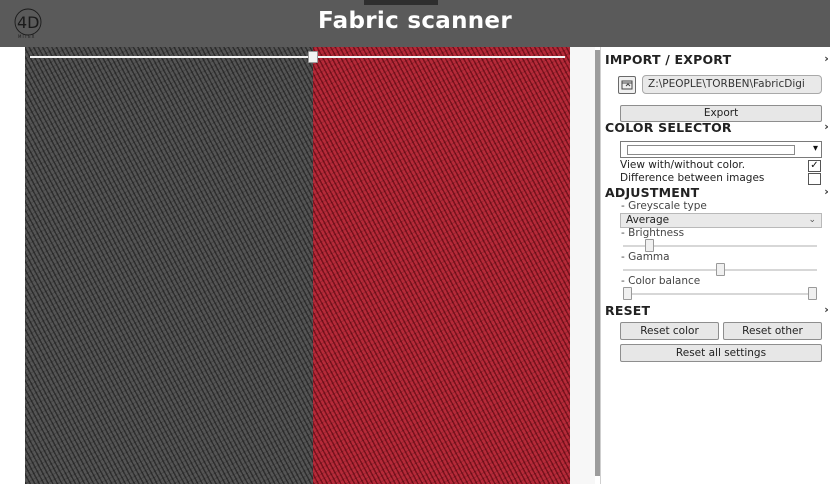 This screenshot has width=830, height=484. I want to click on color-balance-slider-track, so click(720, 294).